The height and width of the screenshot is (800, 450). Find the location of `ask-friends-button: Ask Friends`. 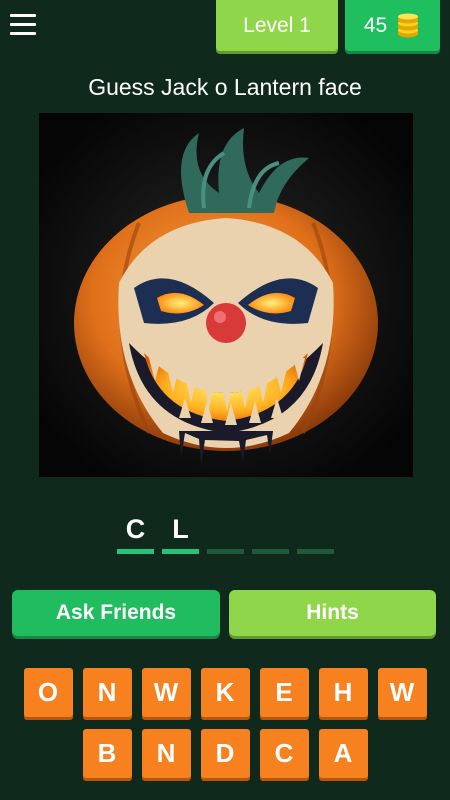

ask-friends-button: Ask Friends is located at coordinates (116, 613).